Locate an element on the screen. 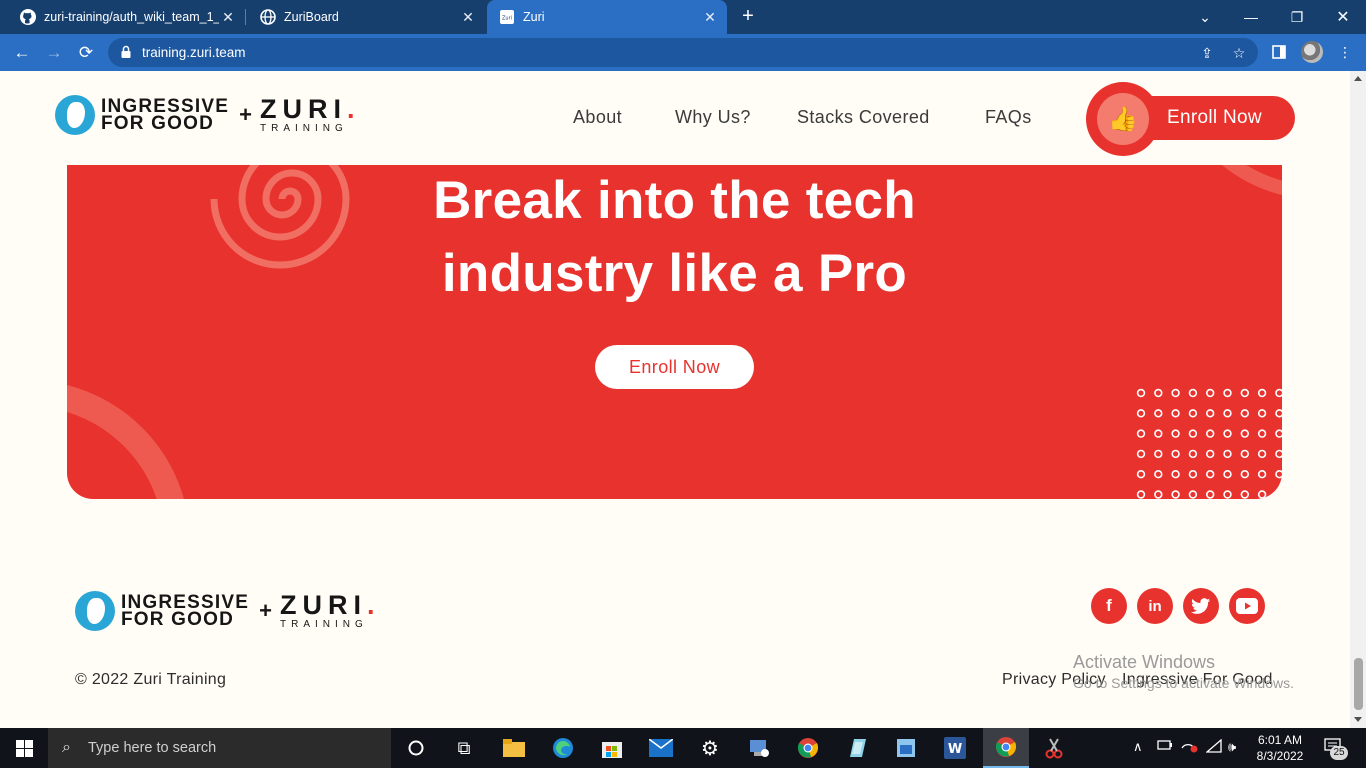 Image resolution: width=1366 pixels, height=768 pixels. clock-time: 6:01 AM is located at coordinates (1280, 740).